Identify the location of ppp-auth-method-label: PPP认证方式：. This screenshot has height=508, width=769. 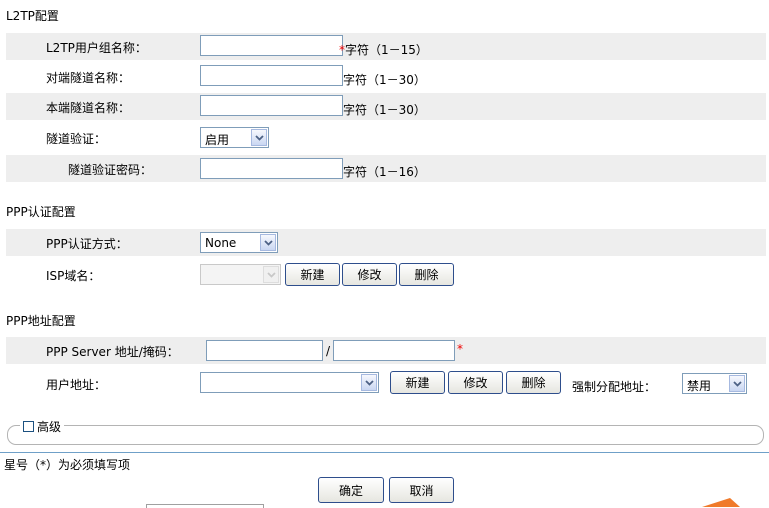
(87, 244).